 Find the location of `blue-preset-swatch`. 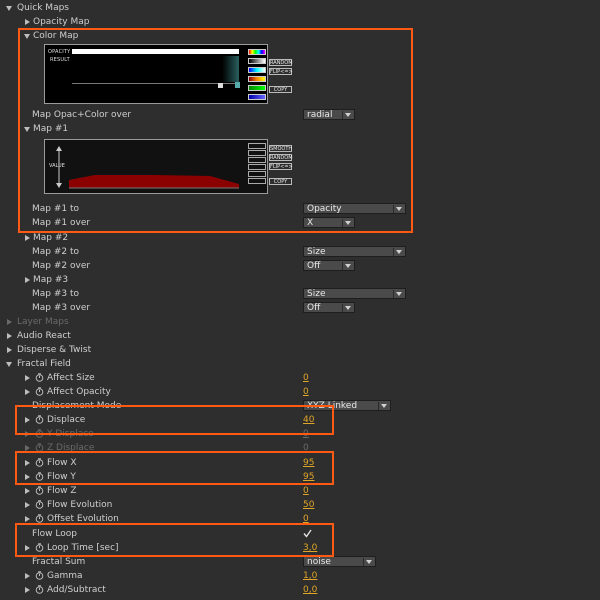

blue-preset-swatch is located at coordinates (257, 70).